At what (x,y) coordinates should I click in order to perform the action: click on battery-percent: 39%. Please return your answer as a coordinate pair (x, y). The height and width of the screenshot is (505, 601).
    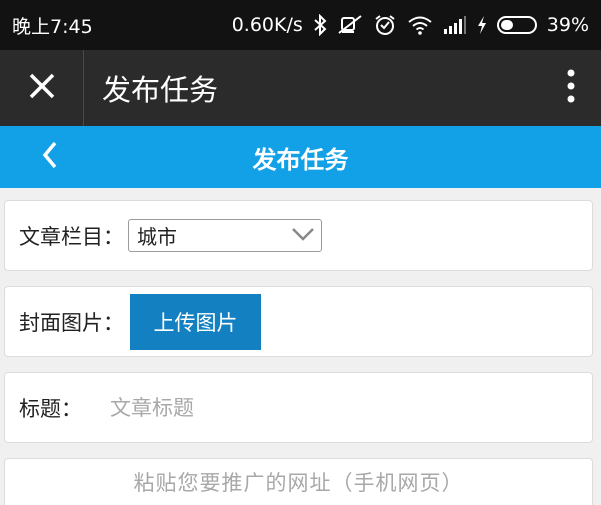
    Looking at the image, I should click on (567, 25).